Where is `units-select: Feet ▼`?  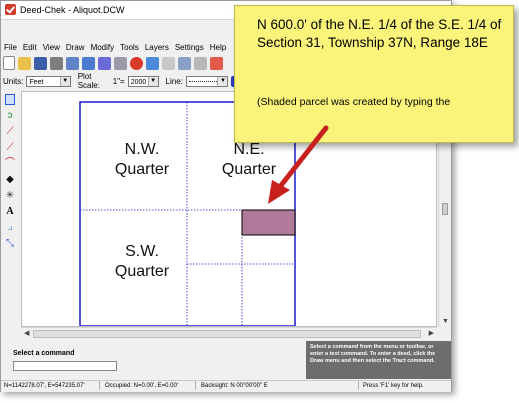 units-select: Feet ▼ is located at coordinates (48, 81).